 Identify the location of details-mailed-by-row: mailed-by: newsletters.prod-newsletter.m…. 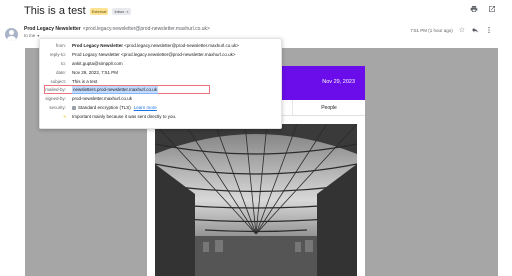
(99, 90).